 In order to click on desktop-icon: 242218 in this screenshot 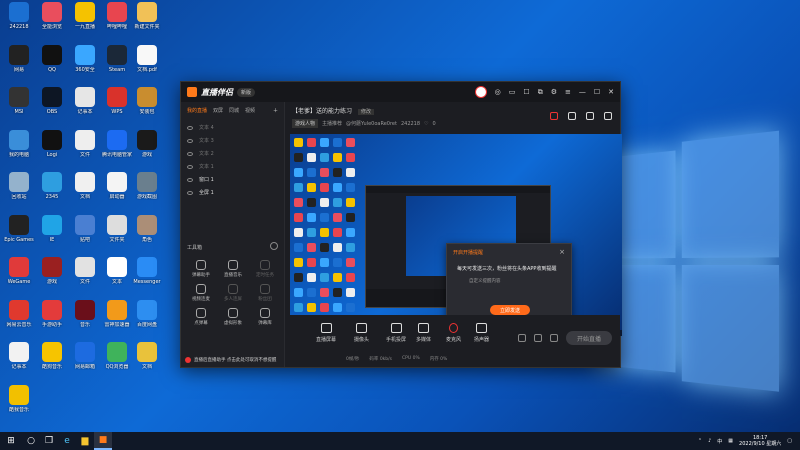, I will do `click(19, 24)`.